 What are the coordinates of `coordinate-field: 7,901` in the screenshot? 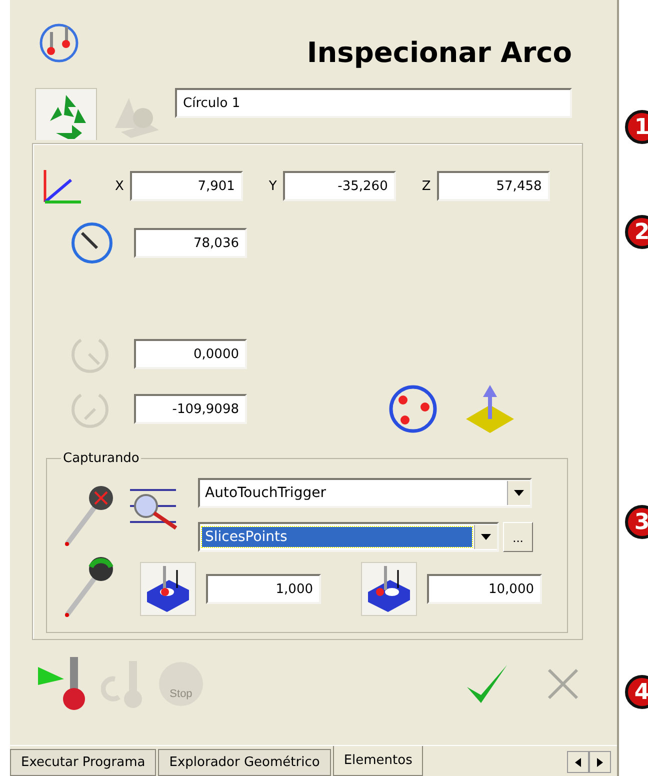 It's located at (186, 186).